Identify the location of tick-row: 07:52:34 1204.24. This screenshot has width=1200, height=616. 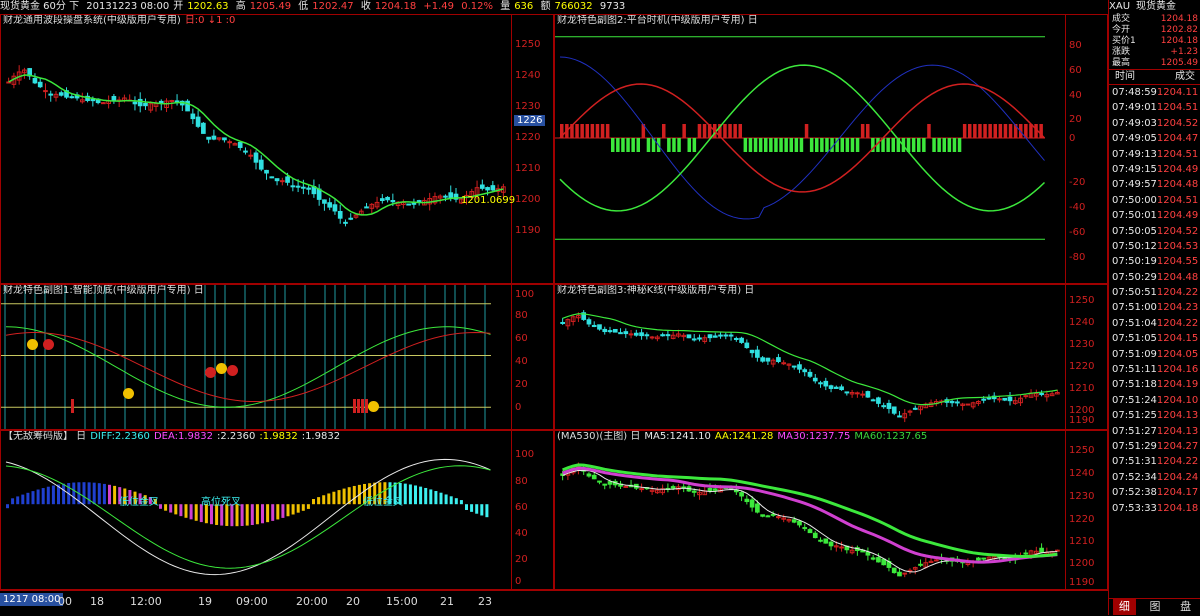
(1154, 477).